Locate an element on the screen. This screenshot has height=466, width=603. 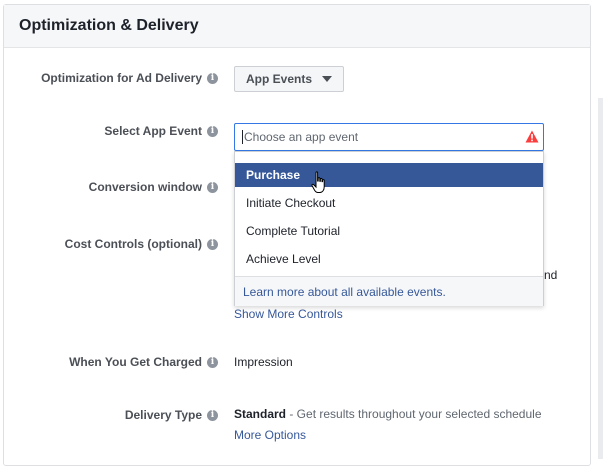
scrollbar-track is located at coordinates (600, 278).